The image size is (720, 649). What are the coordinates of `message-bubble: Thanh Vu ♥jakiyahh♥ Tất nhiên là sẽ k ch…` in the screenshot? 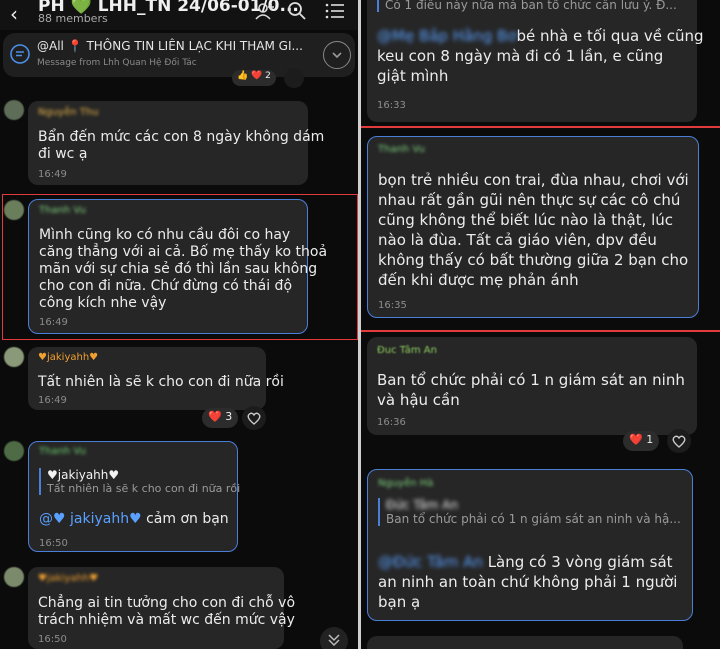 It's located at (134, 496).